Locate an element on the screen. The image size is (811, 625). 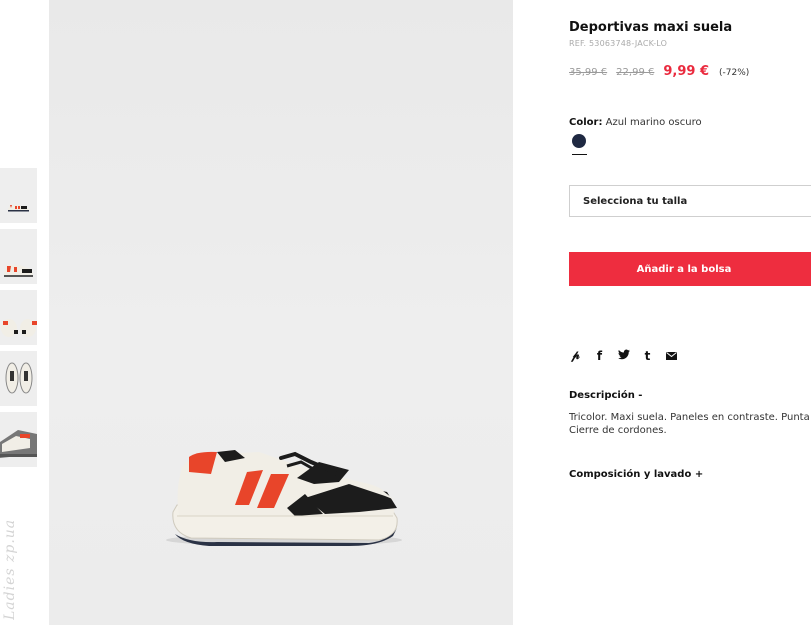
add-to-bag-label: Añadir a la bolsa is located at coordinates (684, 269).